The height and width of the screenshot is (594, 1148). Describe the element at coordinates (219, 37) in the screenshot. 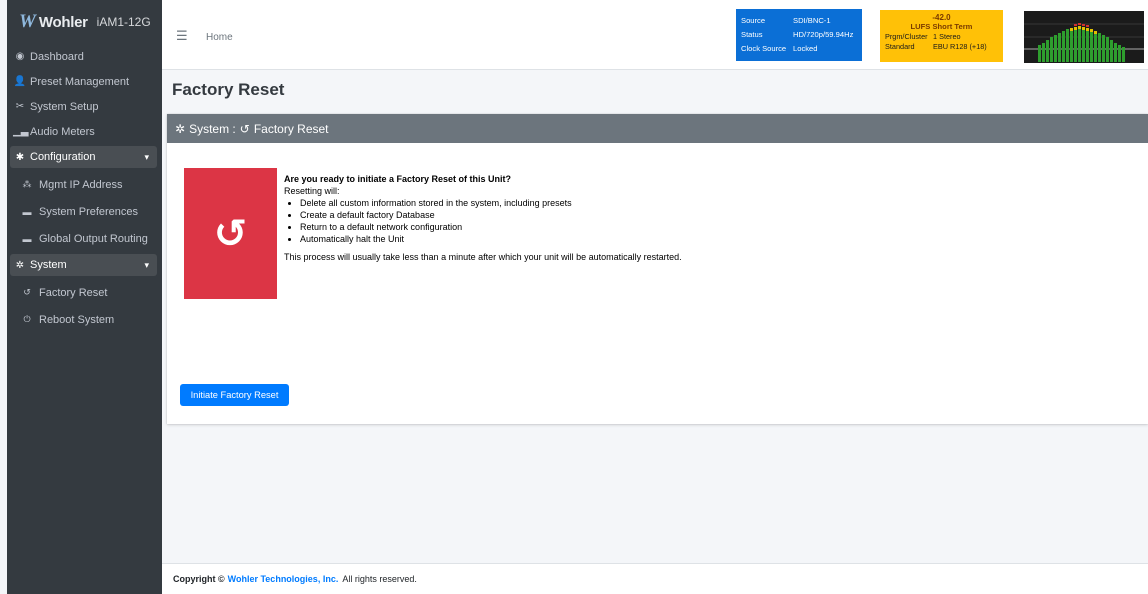

I see `home-link: Home` at that location.